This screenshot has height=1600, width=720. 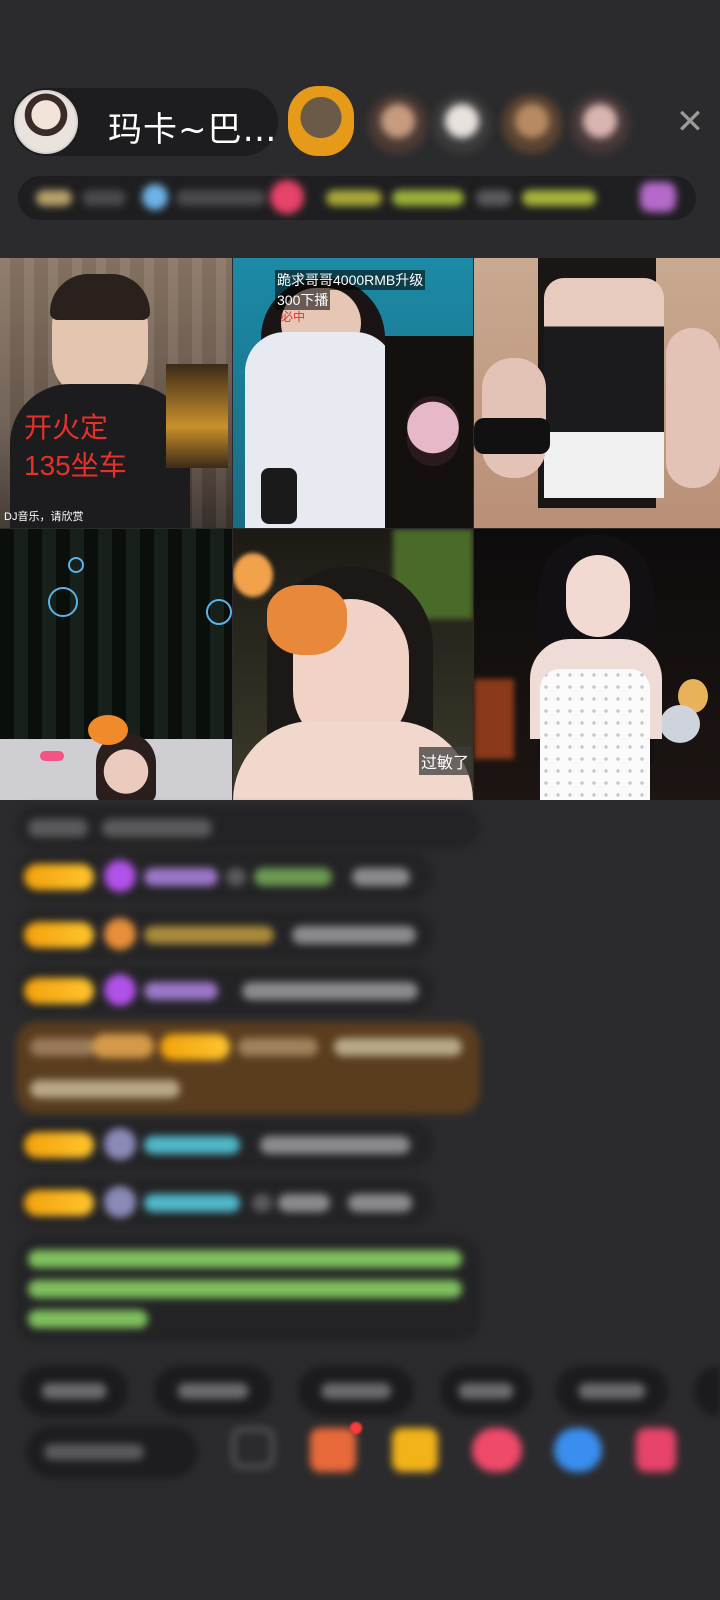 I want to click on pip-video, so click(x=429, y=432).